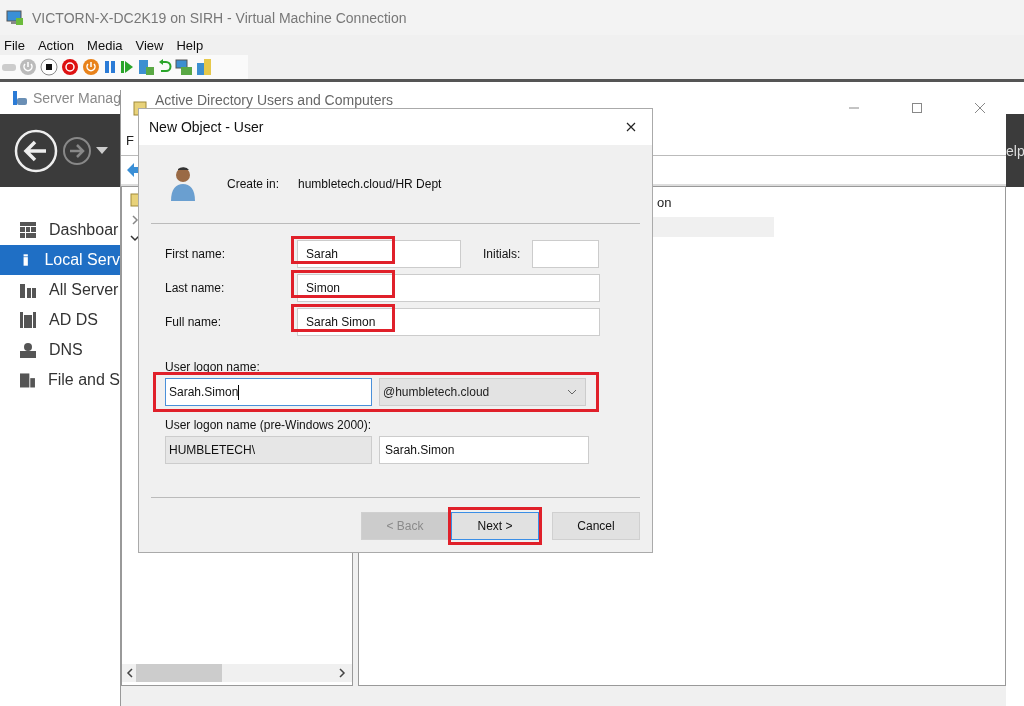 The height and width of the screenshot is (706, 1024). What do you see at coordinates (448, 288) in the screenshot?
I see `input-field: Simon` at bounding box center [448, 288].